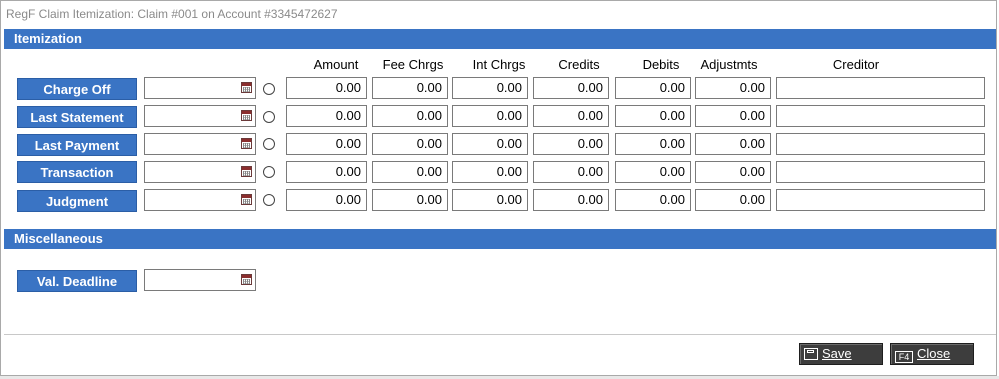  Describe the element at coordinates (499, 64) in the screenshot. I see `column-header-int-chrgs: Int Chrgs` at that location.